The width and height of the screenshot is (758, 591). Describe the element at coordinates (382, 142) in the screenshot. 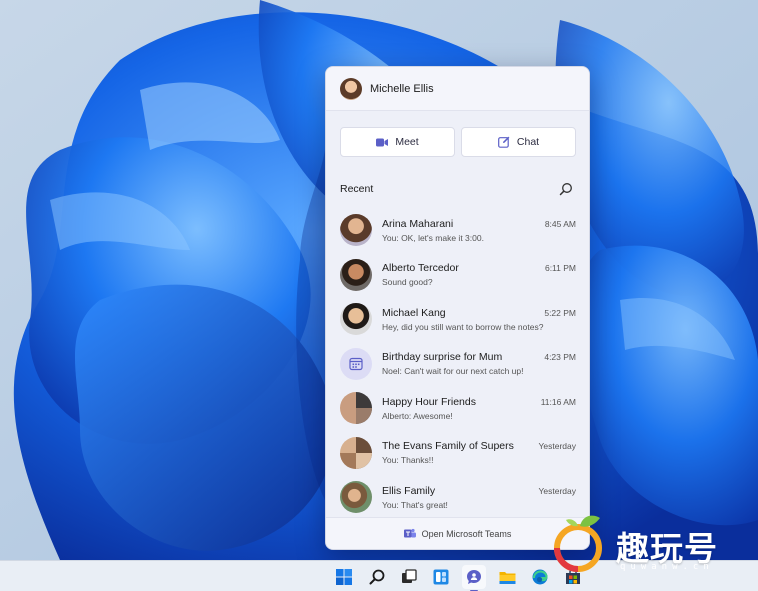

I see `video-camera-icon` at that location.